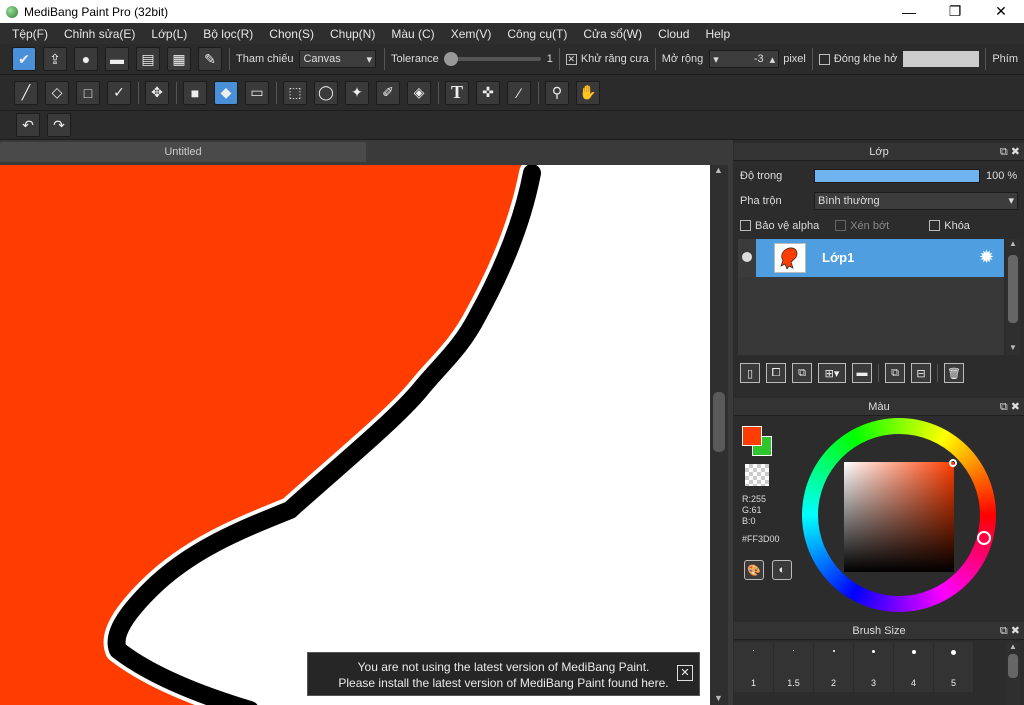 Image resolution: width=1024 pixels, height=705 pixels. I want to click on menu-snap: Chụp(N), so click(352, 34).